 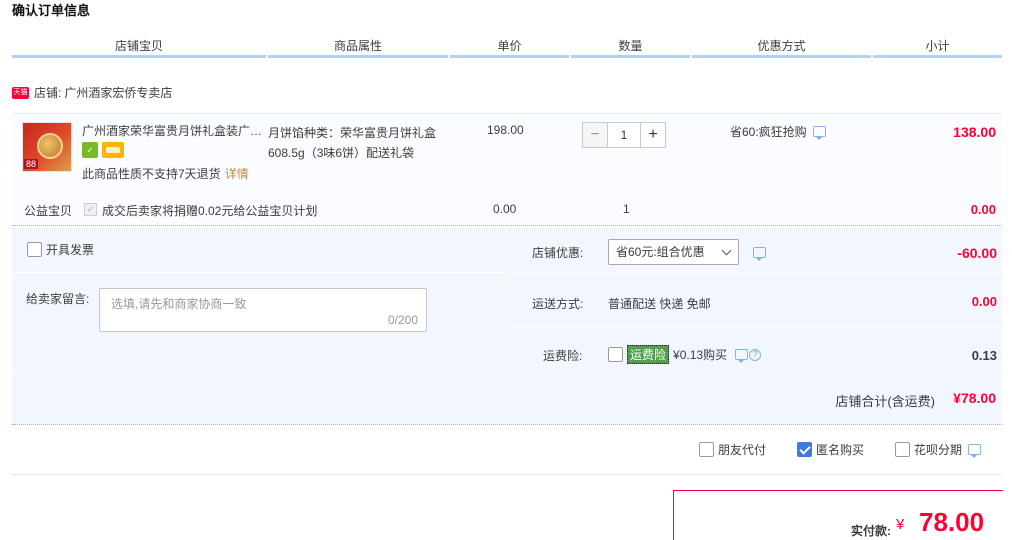 I want to click on discount-method: 省60:疯狂抢购, so click(x=778, y=131).